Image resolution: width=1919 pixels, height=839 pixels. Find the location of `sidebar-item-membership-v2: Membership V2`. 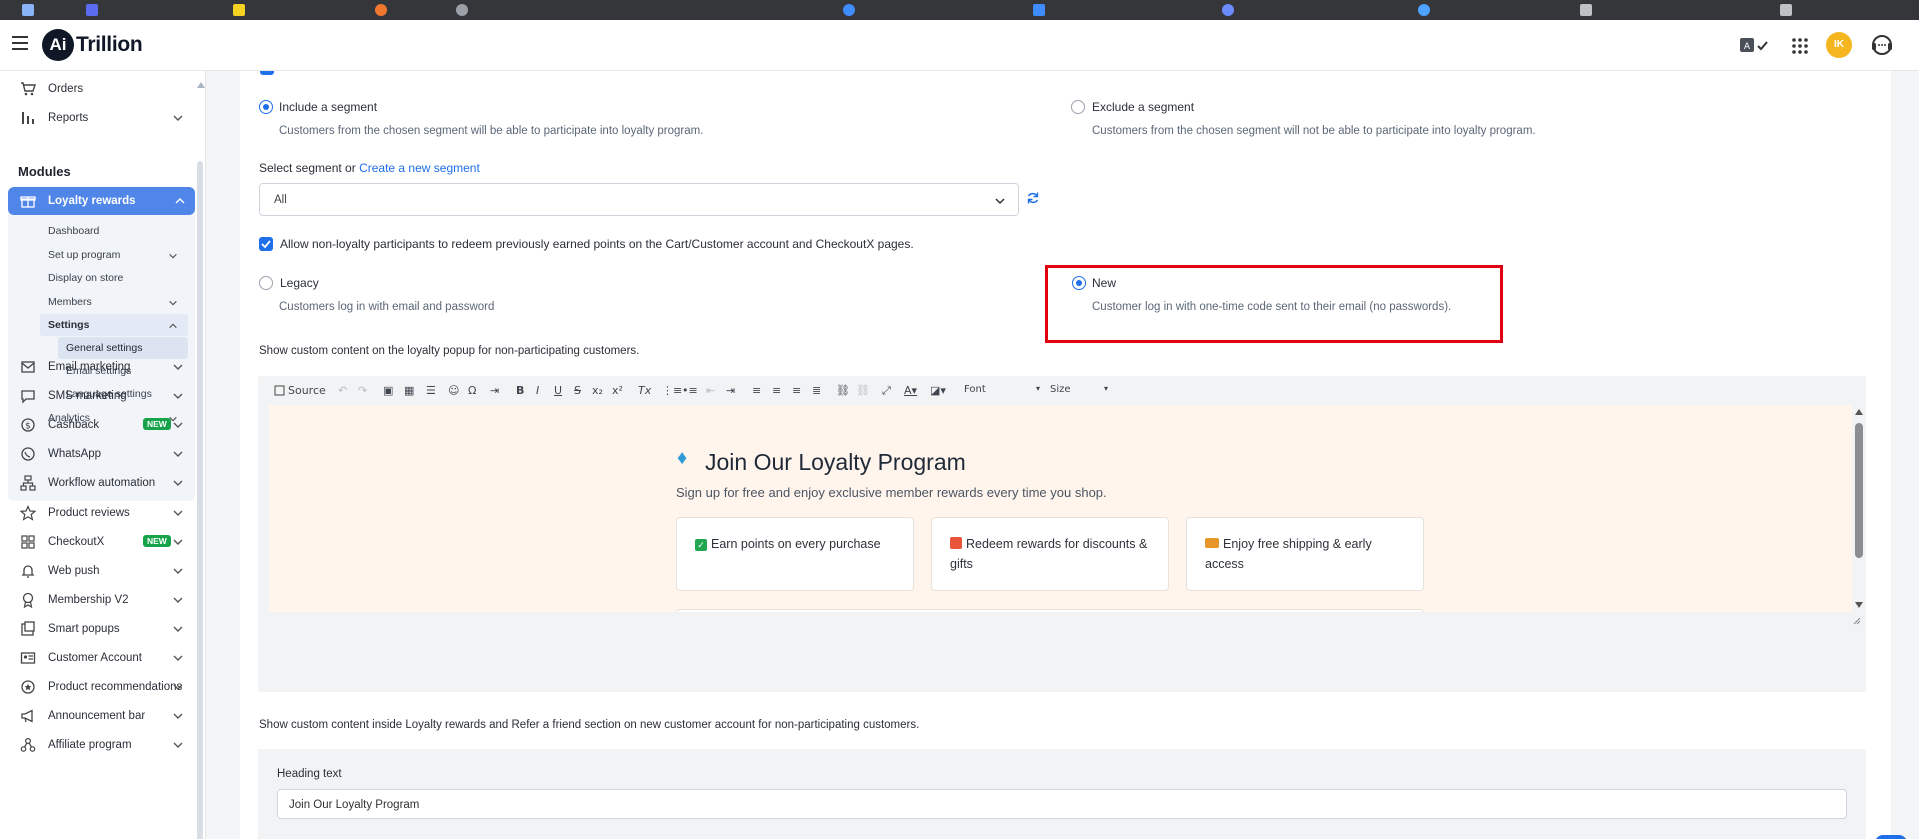

sidebar-item-membership-v2: Membership V2 is located at coordinates (98, 600).